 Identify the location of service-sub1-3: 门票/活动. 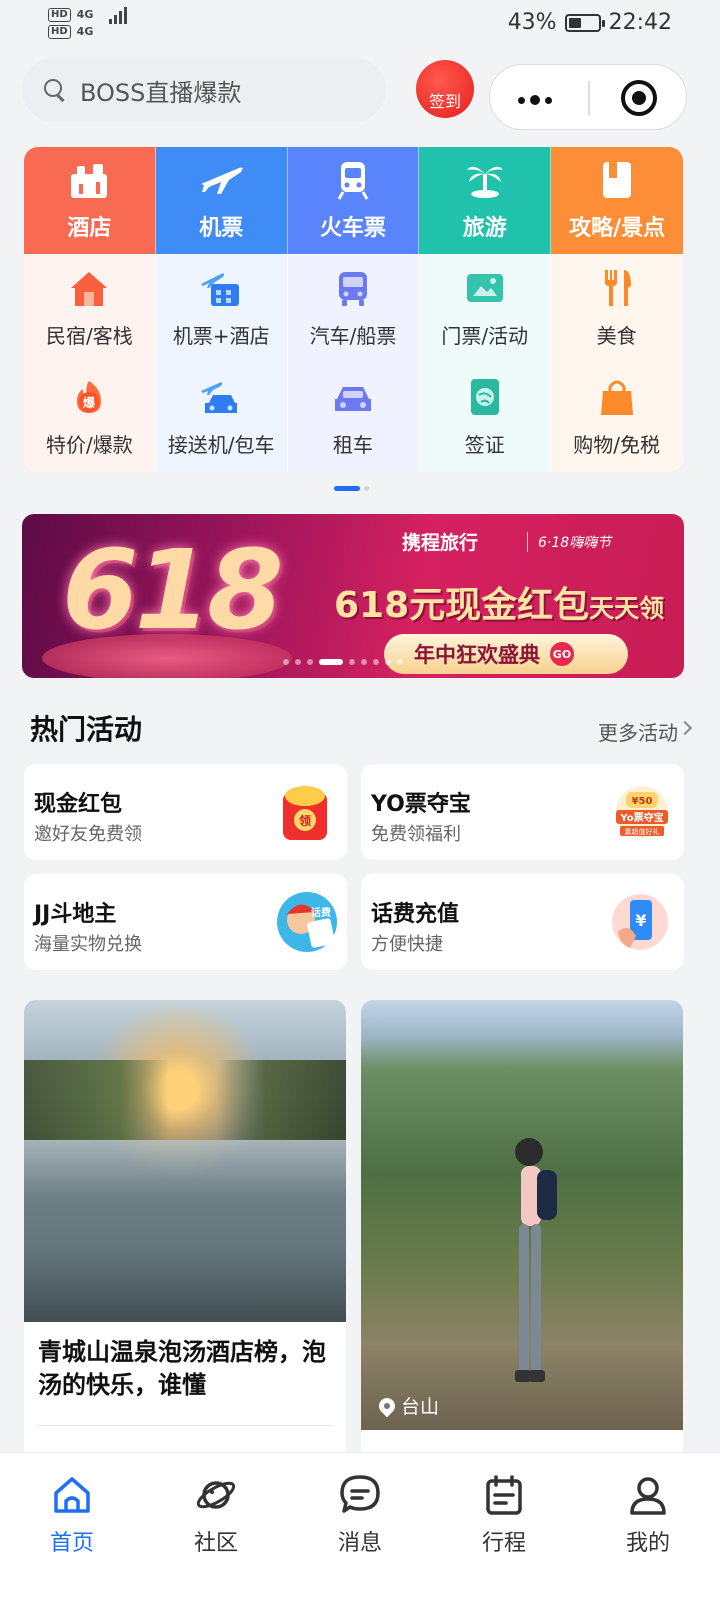
(485, 308).